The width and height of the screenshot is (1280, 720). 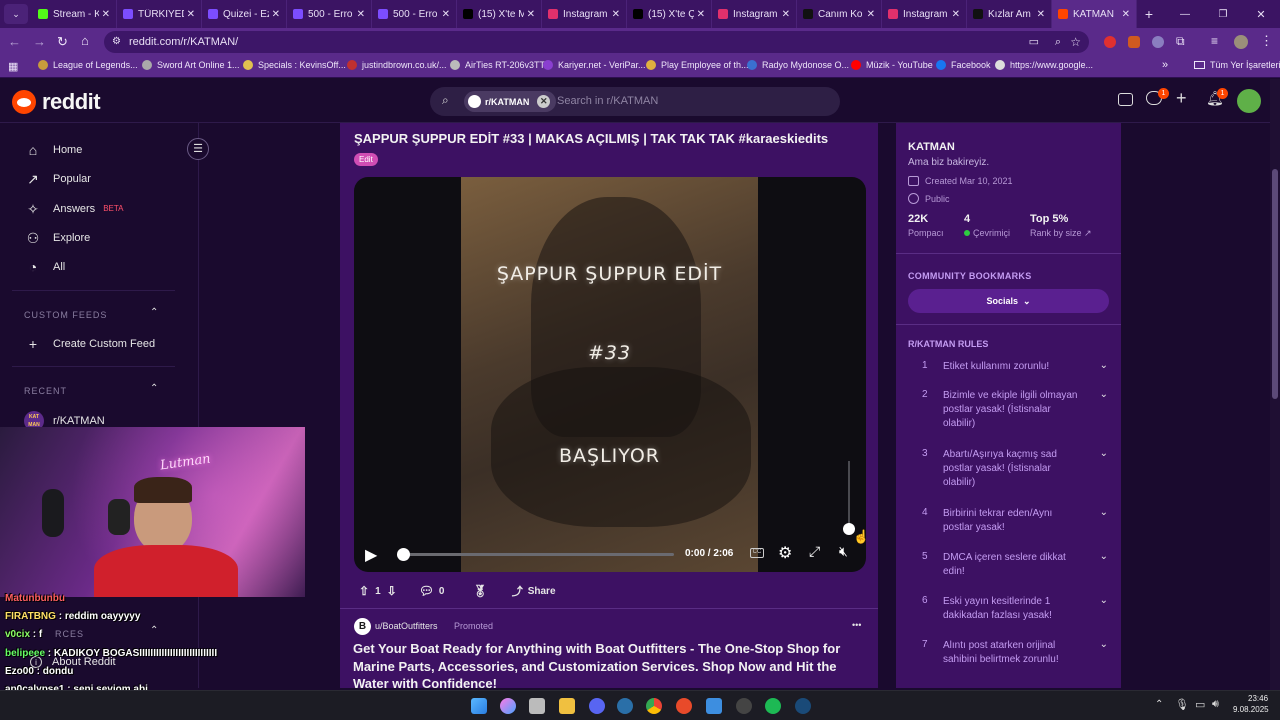 I want to click on subreddit-chip: r/KATMAN ✕, so click(x=510, y=101).